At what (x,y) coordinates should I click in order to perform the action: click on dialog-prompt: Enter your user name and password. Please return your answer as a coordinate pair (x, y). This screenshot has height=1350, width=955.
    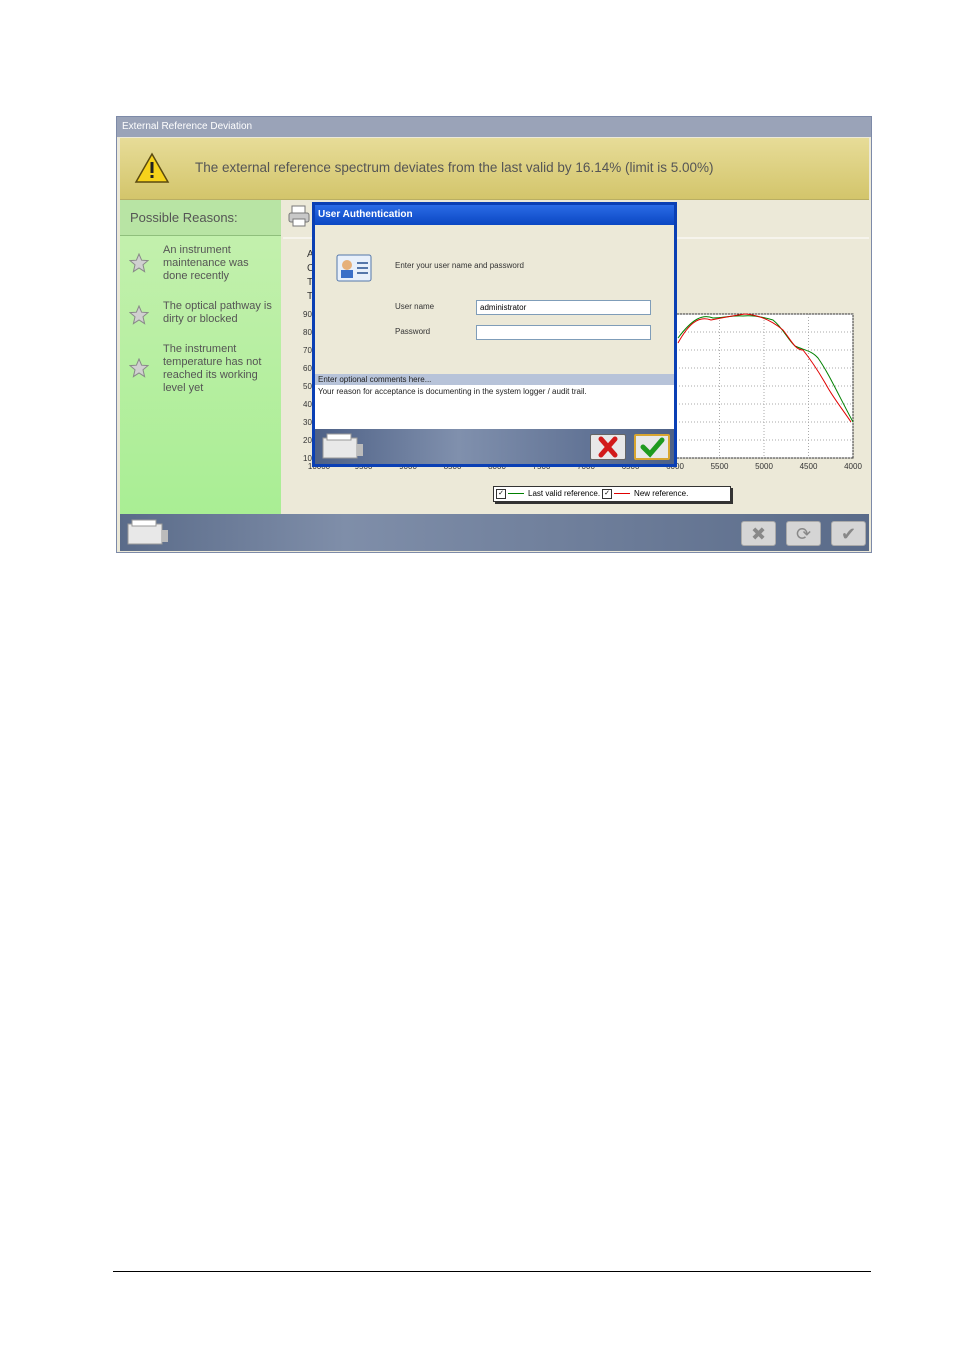
    Looking at the image, I should click on (459, 265).